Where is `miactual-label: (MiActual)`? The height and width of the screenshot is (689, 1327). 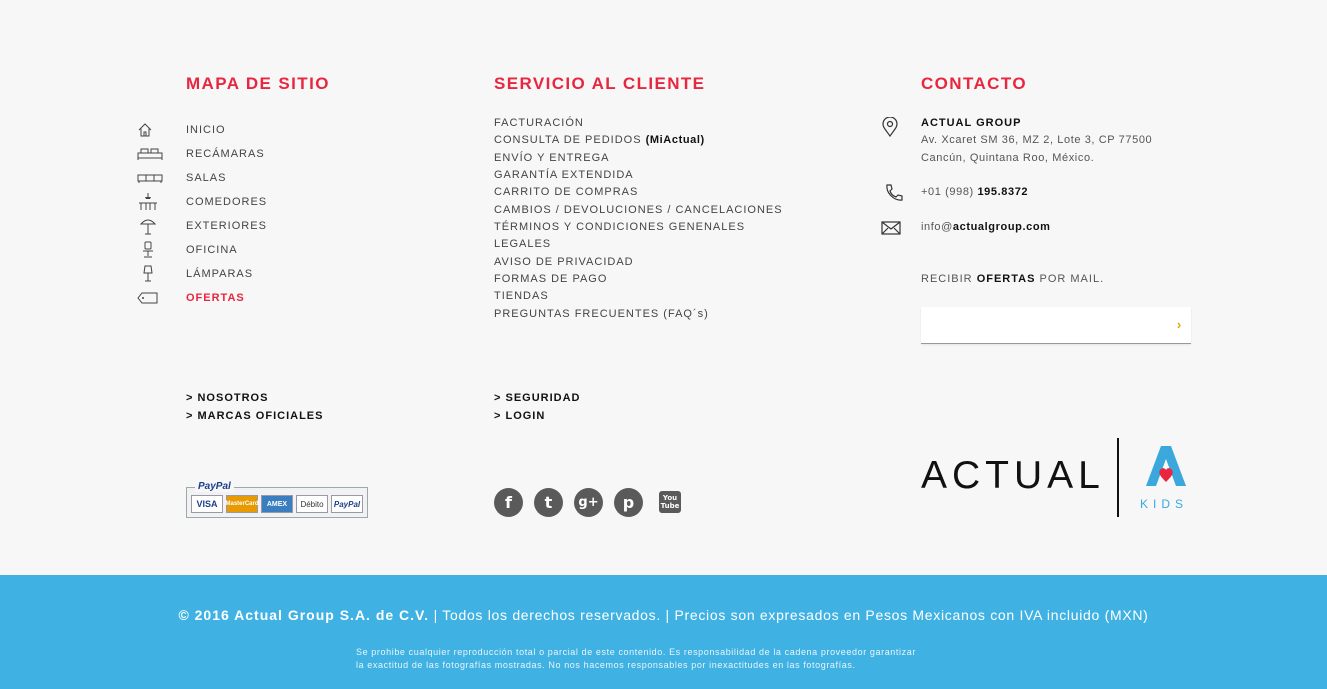
miactual-label: (MiActual) is located at coordinates (675, 140).